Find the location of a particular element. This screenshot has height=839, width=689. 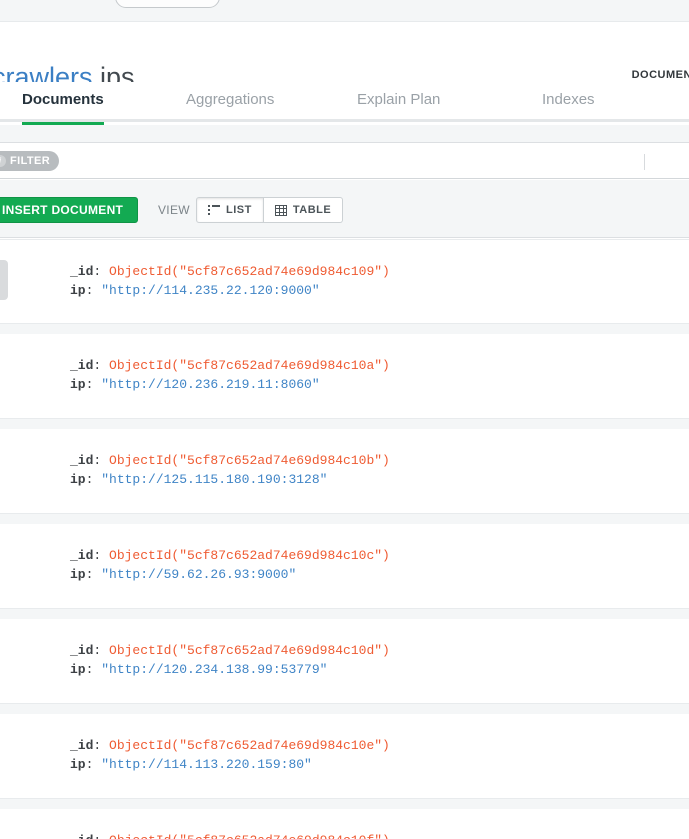

document-toolbar: INSERT DOCUMENT VIEW LIST TABLE is located at coordinates (344, 216).